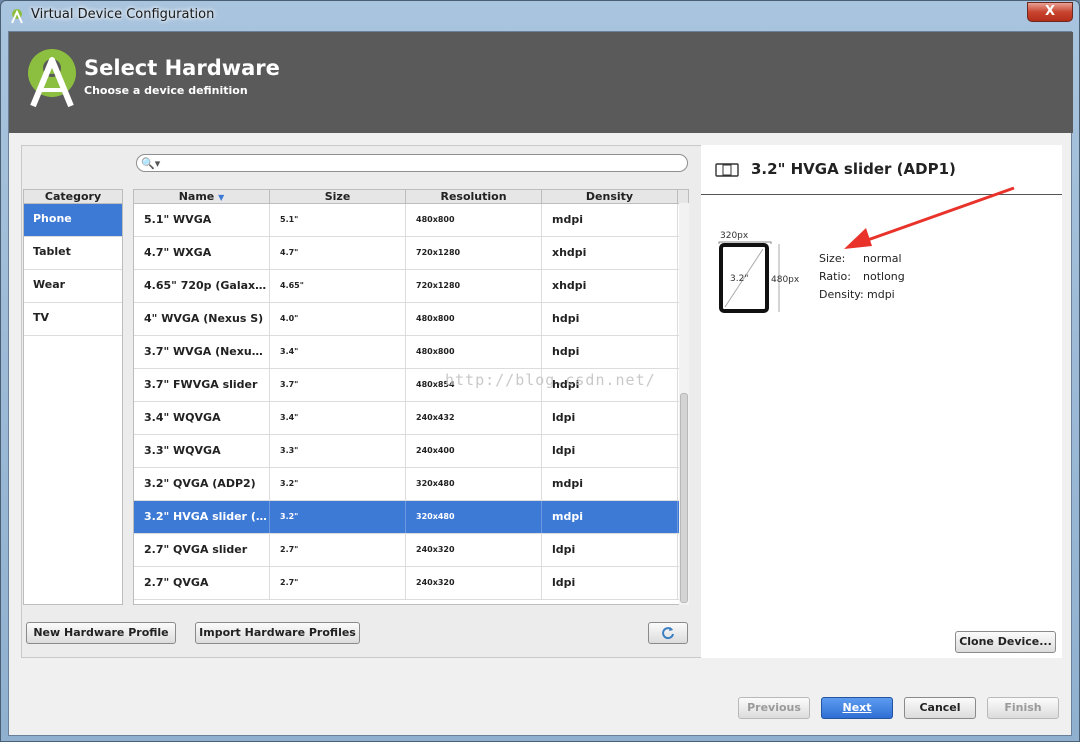 Image resolution: width=1080 pixels, height=742 pixels. I want to click on table-row: 4.65" 720p (Galaxy ... 4.65" 720x1280 xhdpi, so click(411, 286).